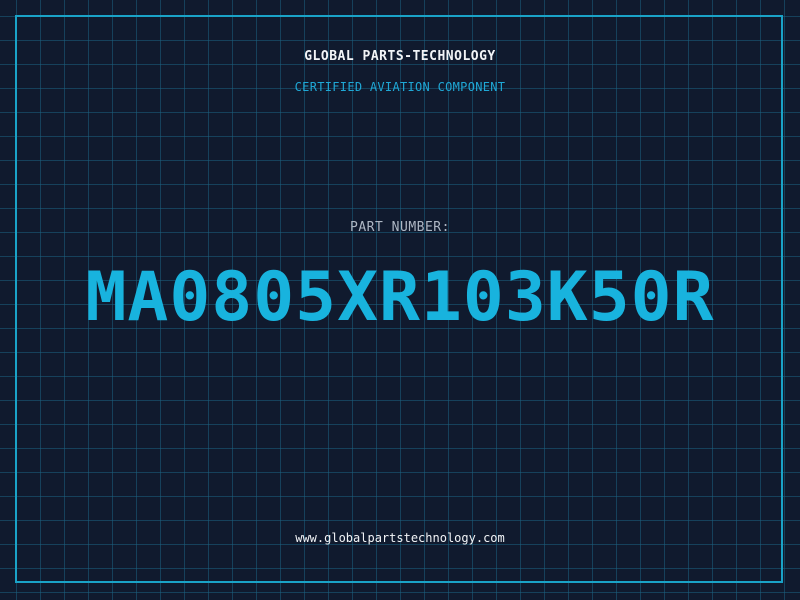 The image size is (800, 600). What do you see at coordinates (400, 227) in the screenshot?
I see `part-number-label: PART NUMBER:` at bounding box center [400, 227].